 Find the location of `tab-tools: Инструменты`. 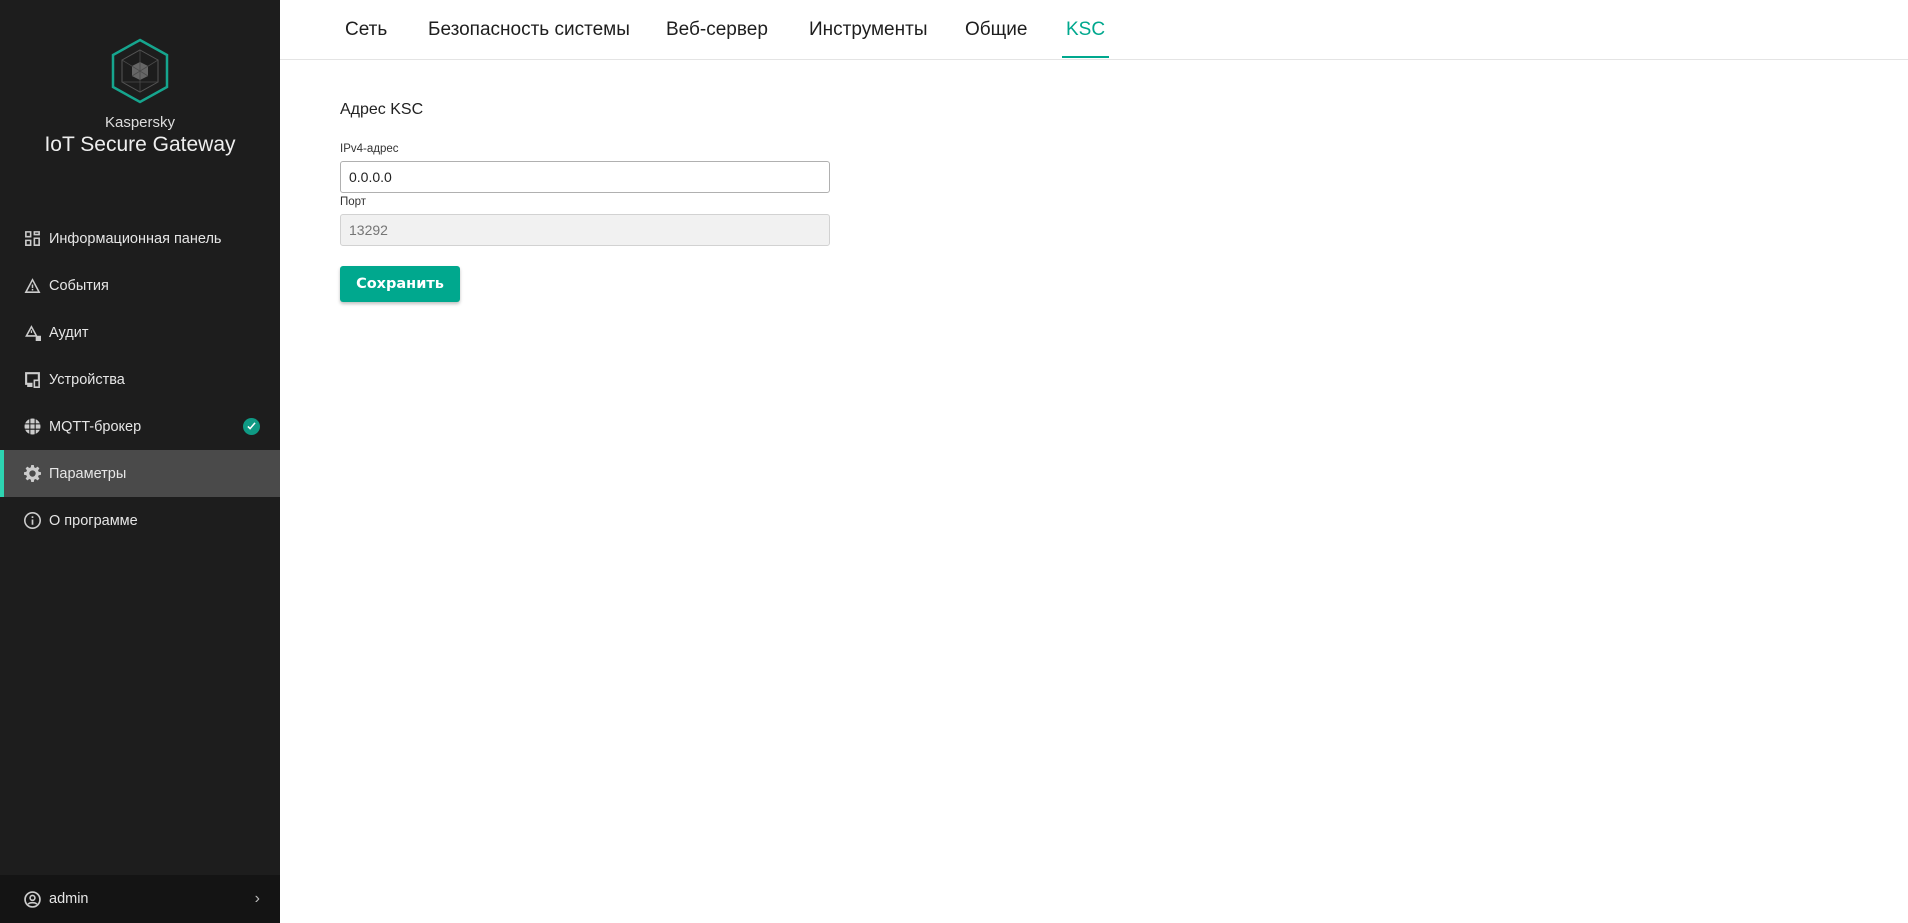

tab-tools: Инструменты is located at coordinates (868, 37).